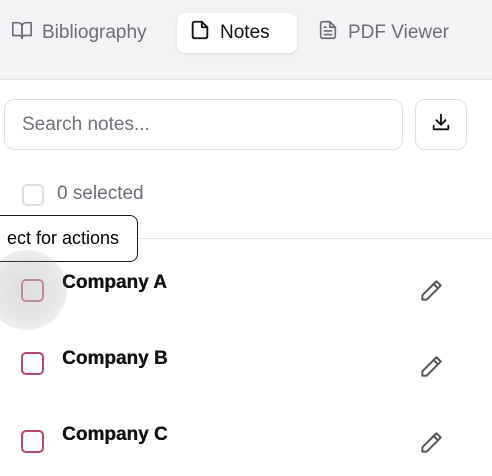 This screenshot has height=476, width=492. Describe the element at coordinates (22, 33) in the screenshot. I see `book-icon` at that location.